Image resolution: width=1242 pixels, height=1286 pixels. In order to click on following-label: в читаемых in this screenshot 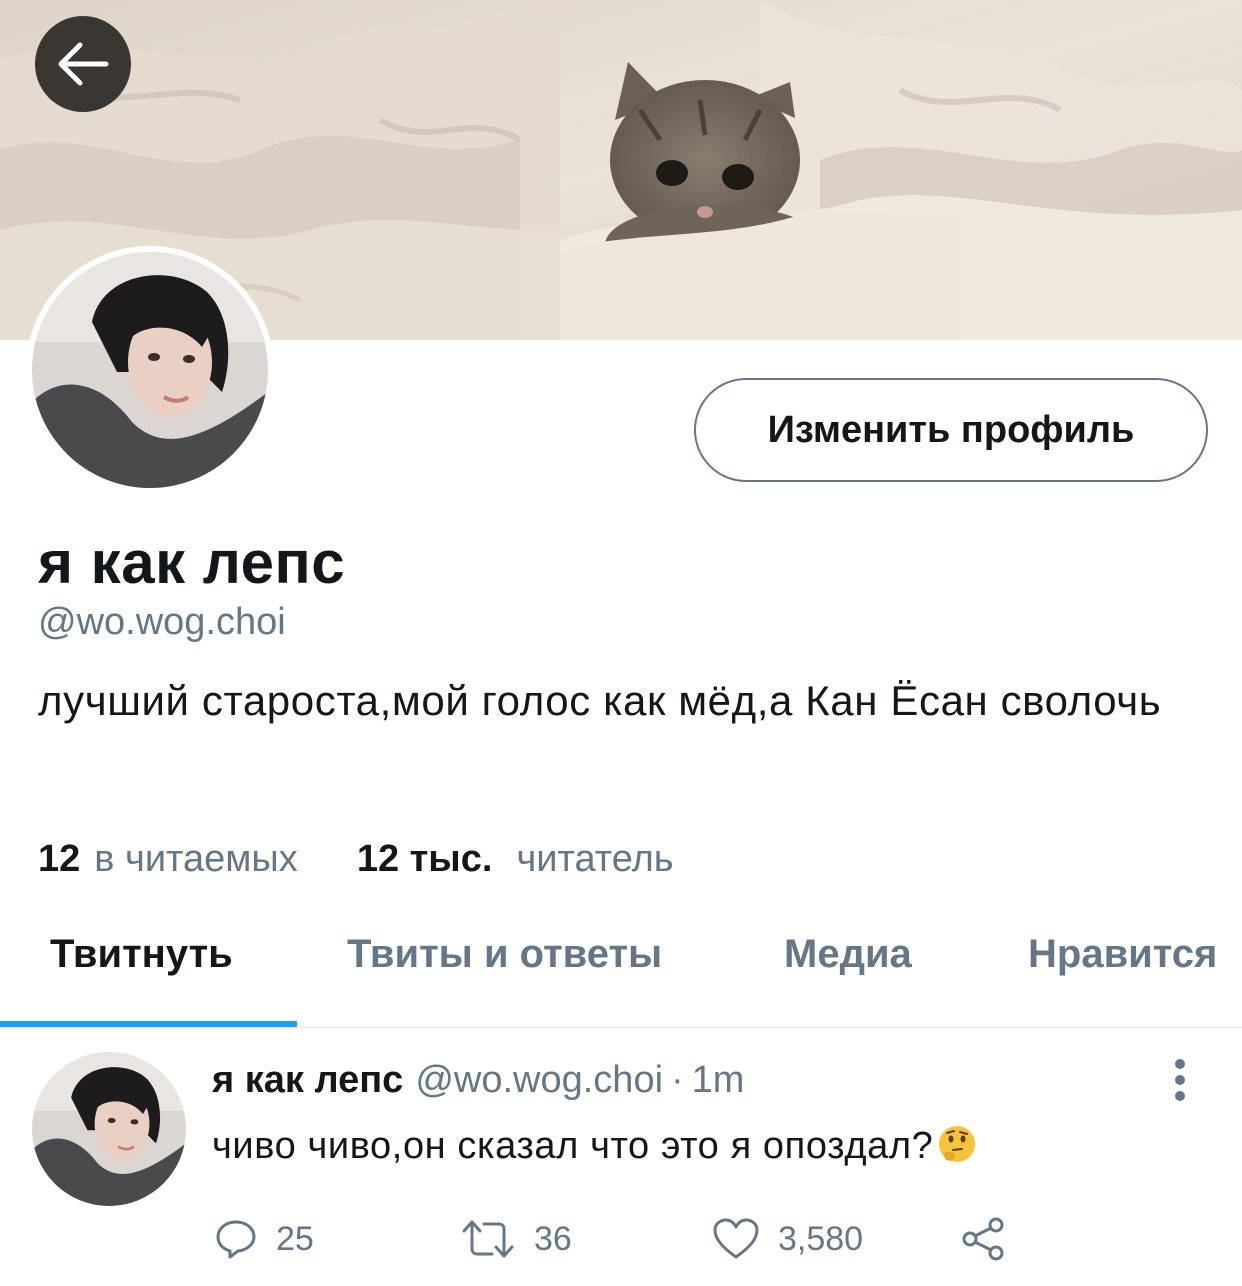, I will do `click(196, 859)`.